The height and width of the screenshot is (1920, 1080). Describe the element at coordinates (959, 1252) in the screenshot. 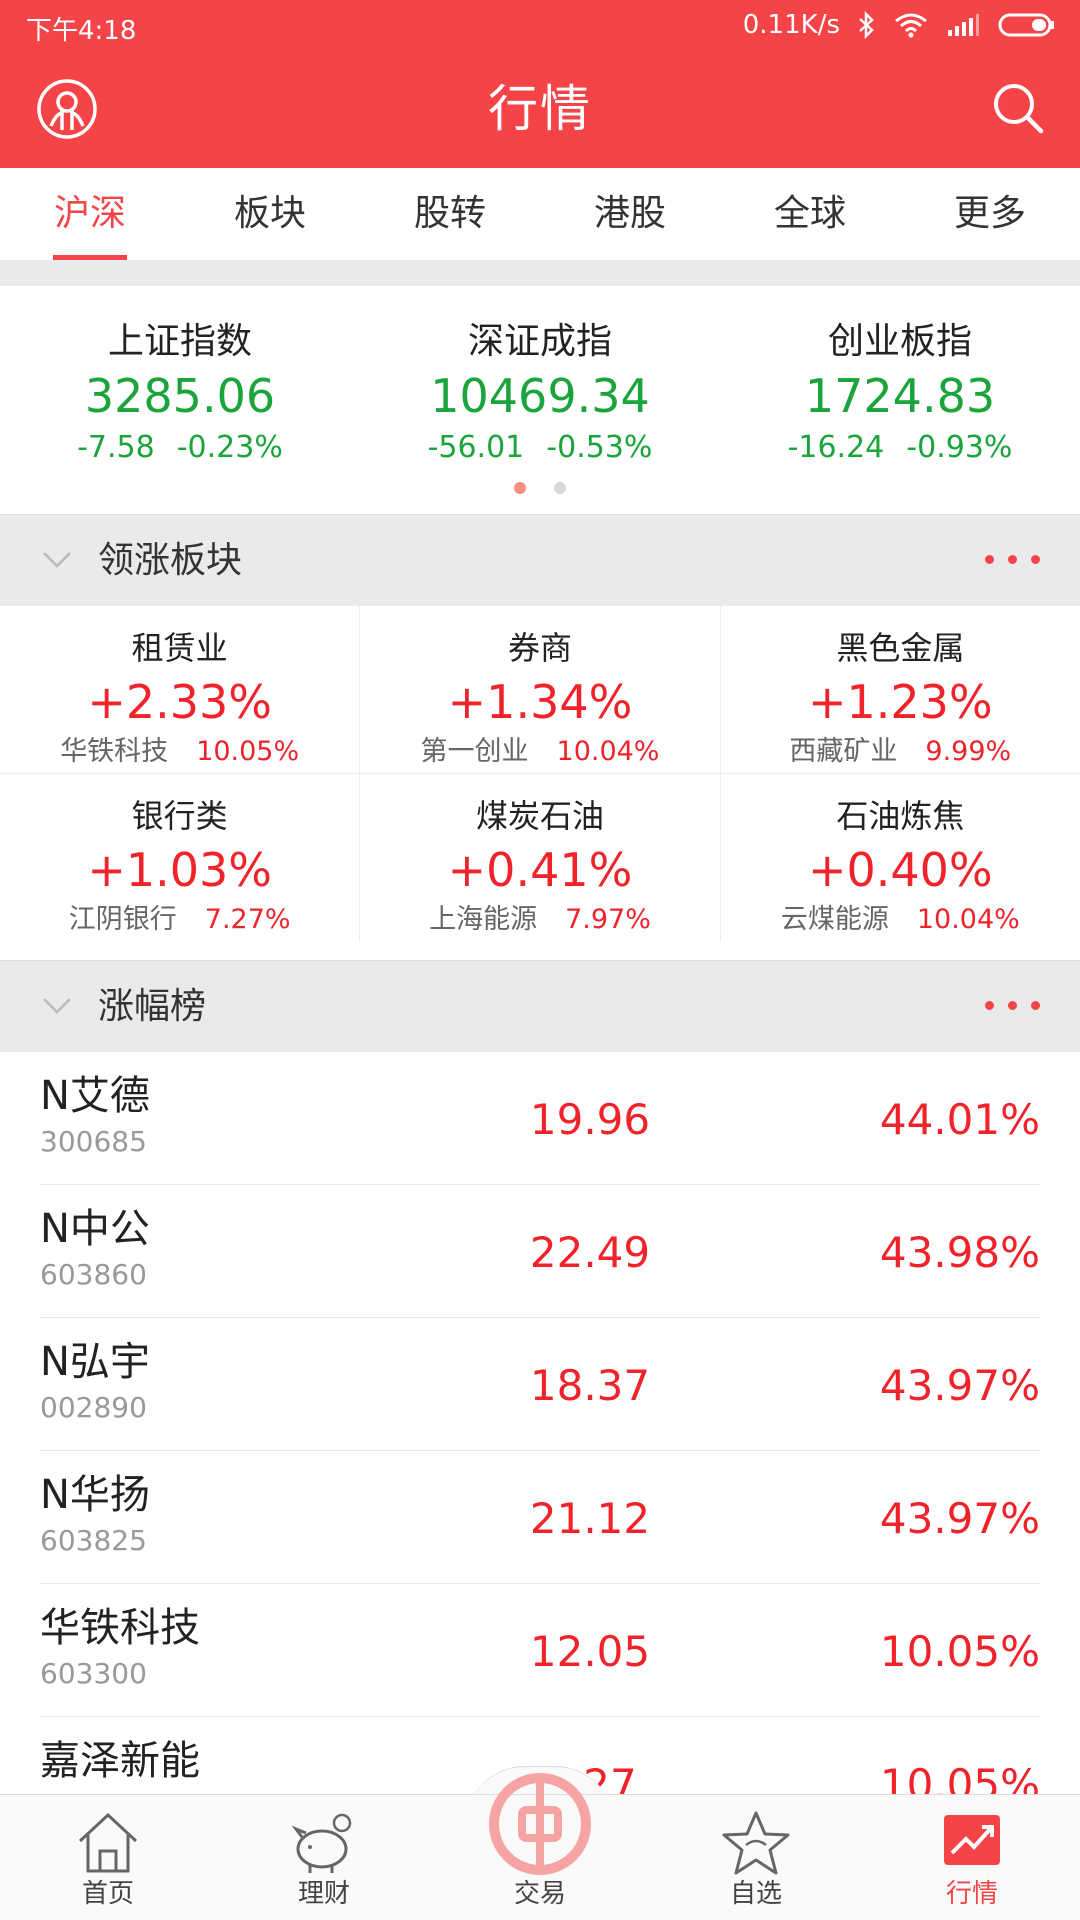

I see `stock-change-percent: 43.98%` at that location.